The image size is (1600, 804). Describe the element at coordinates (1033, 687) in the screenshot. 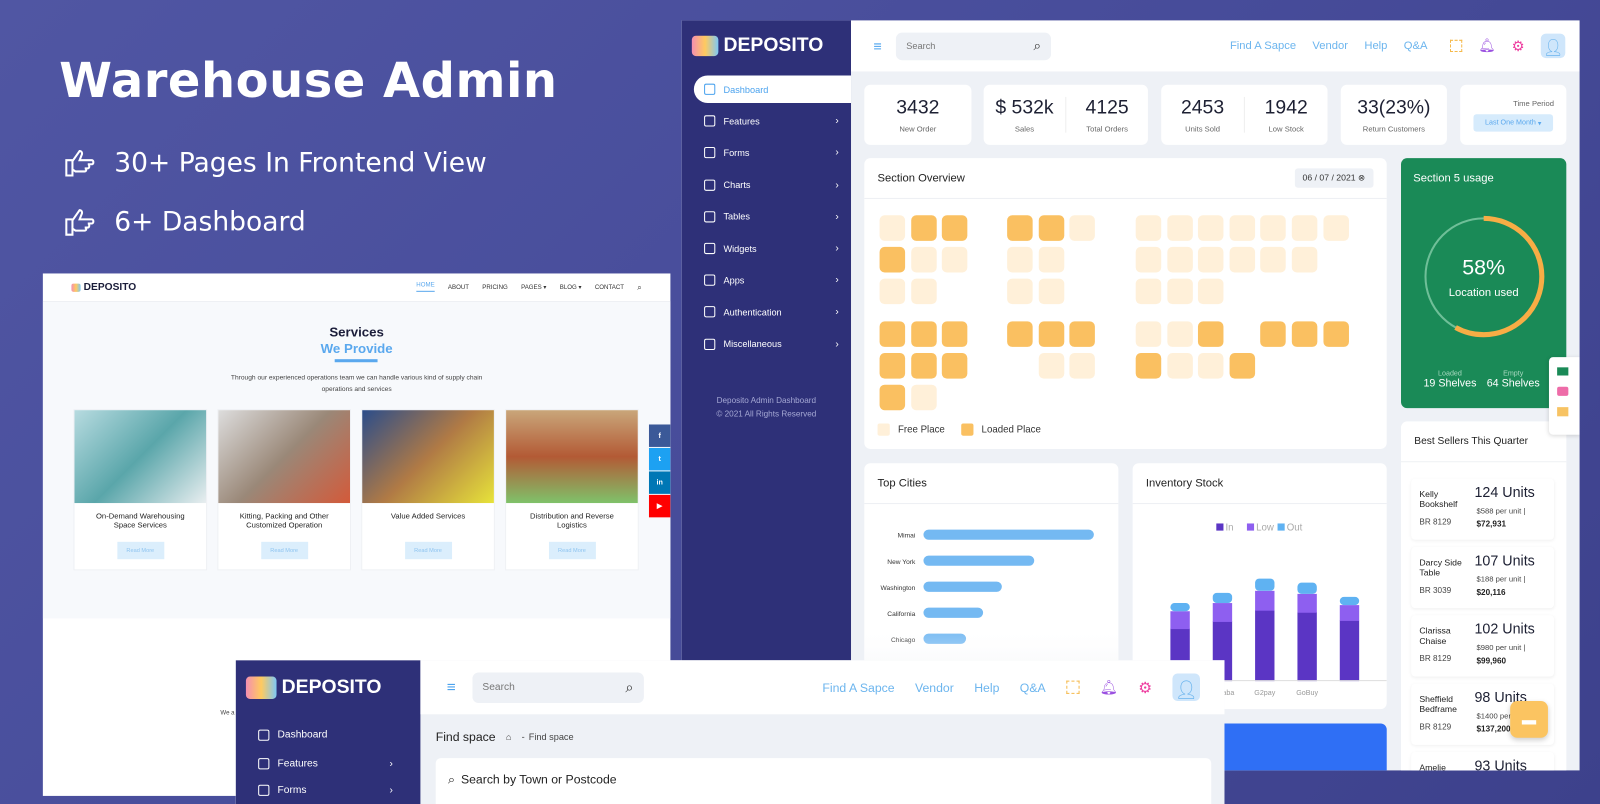

I see `link-qa: Q&A` at that location.